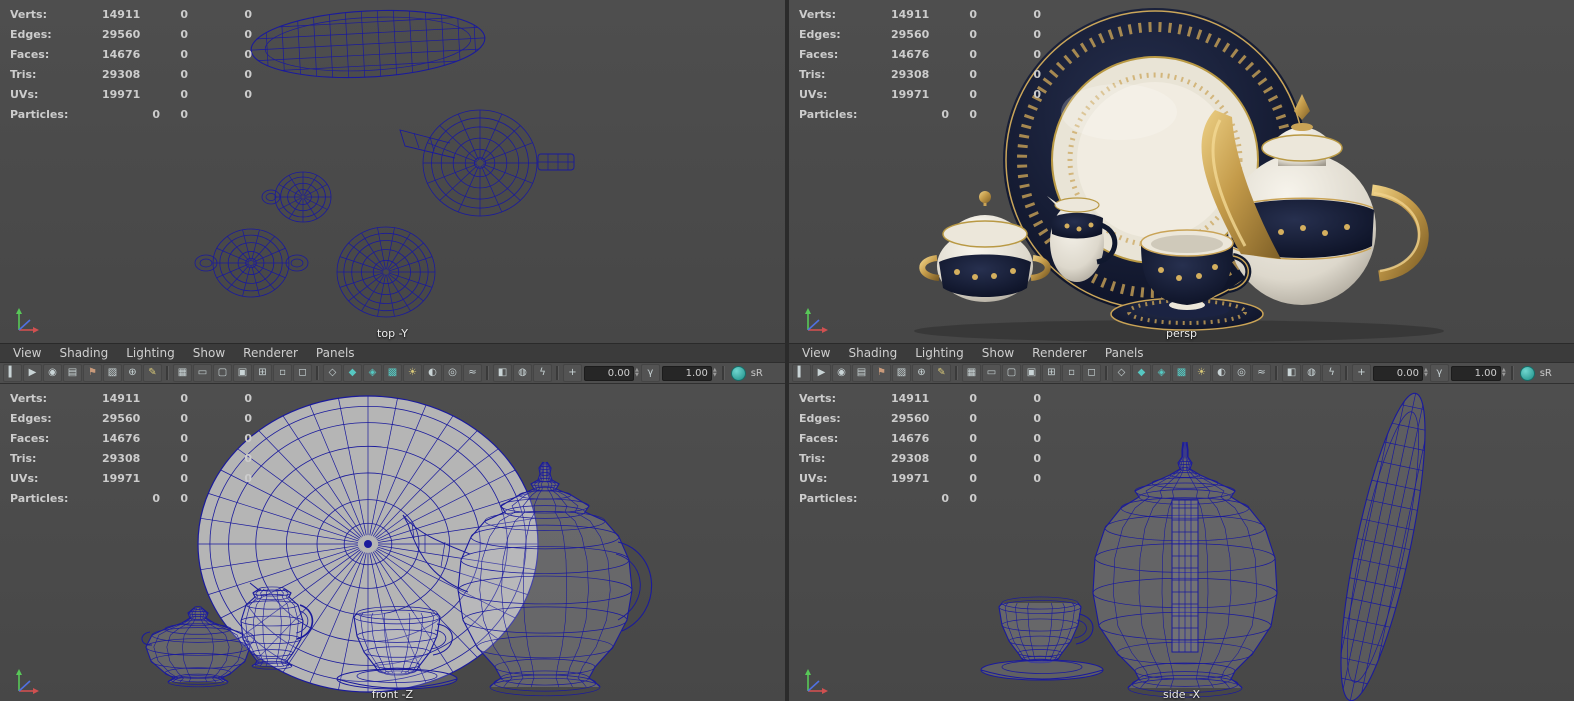 The image size is (1574, 701). Describe the element at coordinates (392, 353) in the screenshot. I see `panel-menubar: View Shading Lighting Show Renderer Panels` at that location.